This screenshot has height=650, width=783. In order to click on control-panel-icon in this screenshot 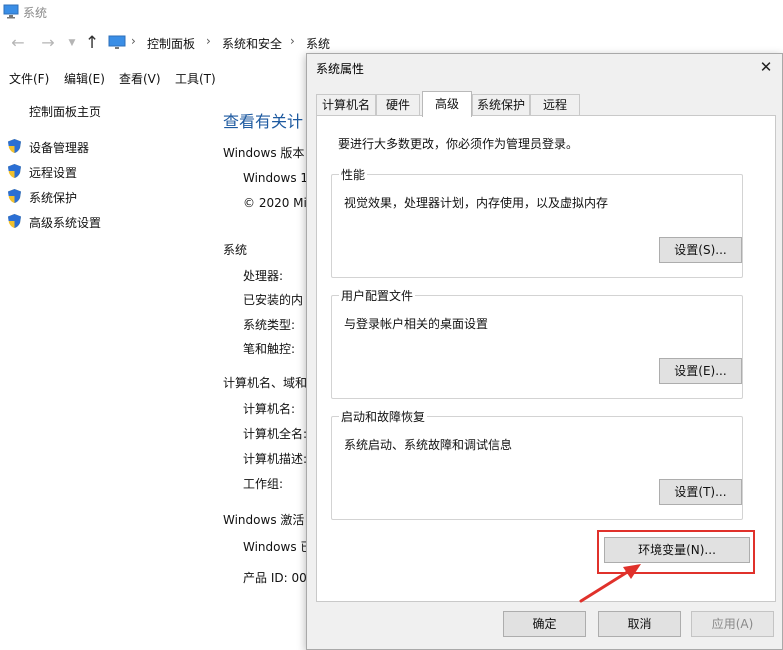, I will do `click(117, 44)`.